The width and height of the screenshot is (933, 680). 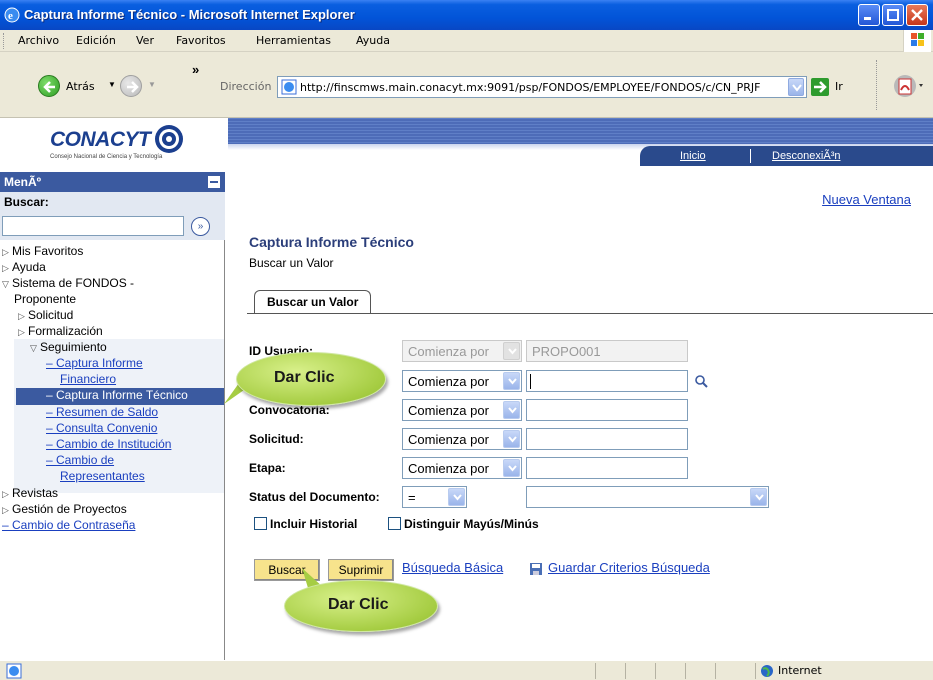 What do you see at coordinates (93, 226) in the screenshot?
I see `menu-search-input` at bounding box center [93, 226].